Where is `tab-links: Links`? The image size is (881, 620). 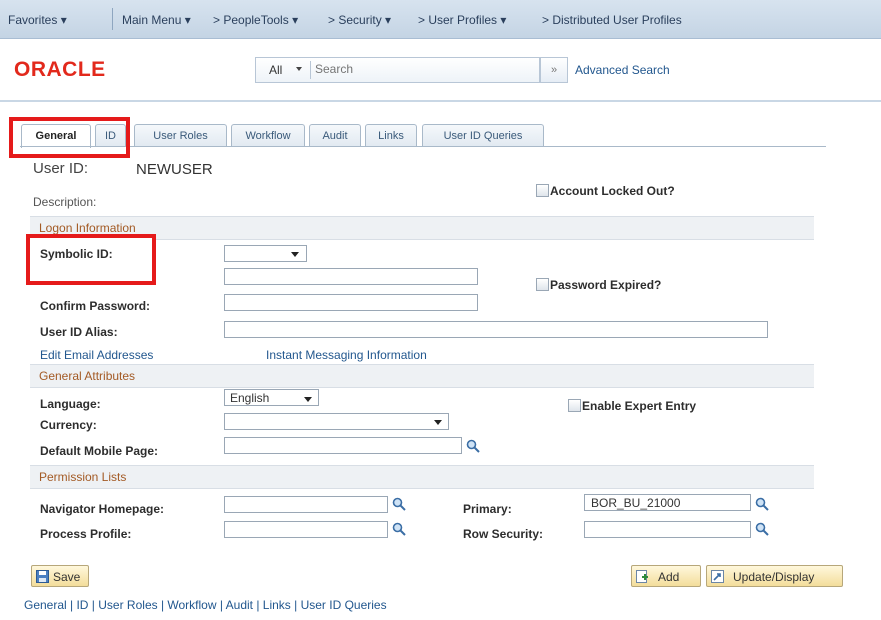
tab-links: Links is located at coordinates (391, 135).